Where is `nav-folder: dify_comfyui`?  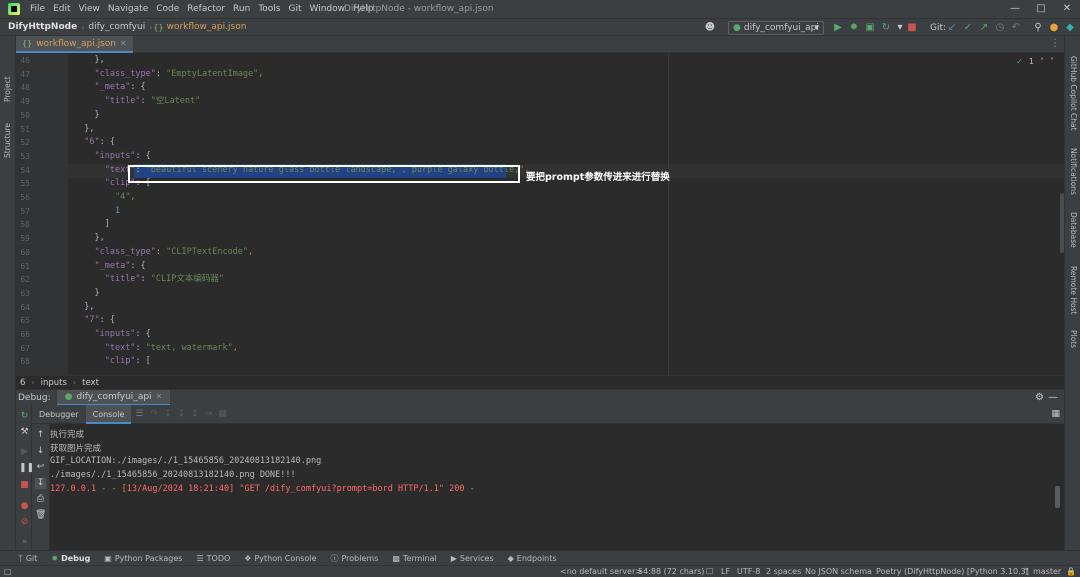 nav-folder: dify_comfyui is located at coordinates (116, 27).